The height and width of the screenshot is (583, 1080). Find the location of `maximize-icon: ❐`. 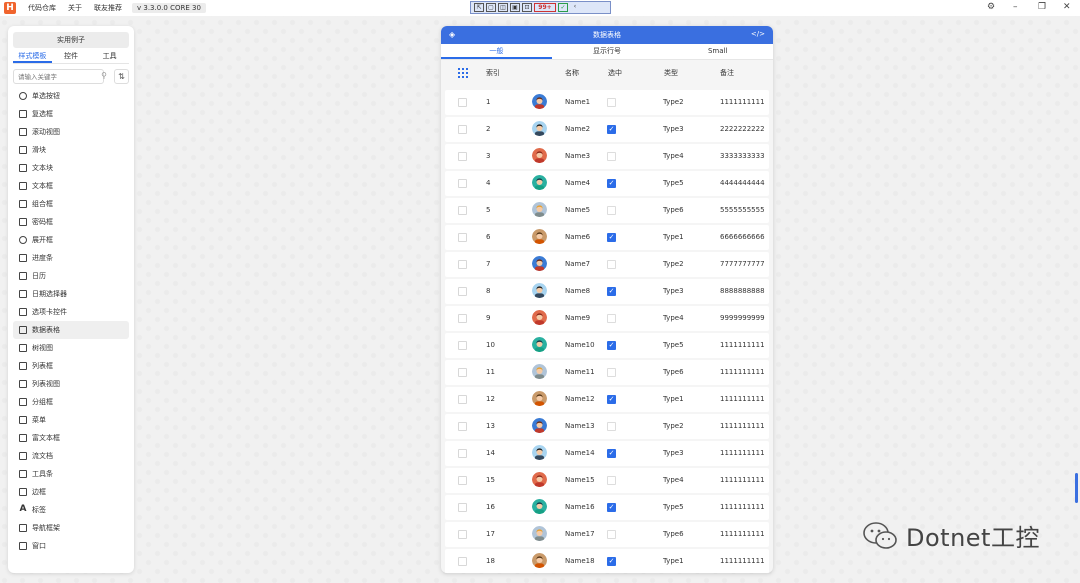

maximize-icon: ❐ is located at coordinates (1042, 7).